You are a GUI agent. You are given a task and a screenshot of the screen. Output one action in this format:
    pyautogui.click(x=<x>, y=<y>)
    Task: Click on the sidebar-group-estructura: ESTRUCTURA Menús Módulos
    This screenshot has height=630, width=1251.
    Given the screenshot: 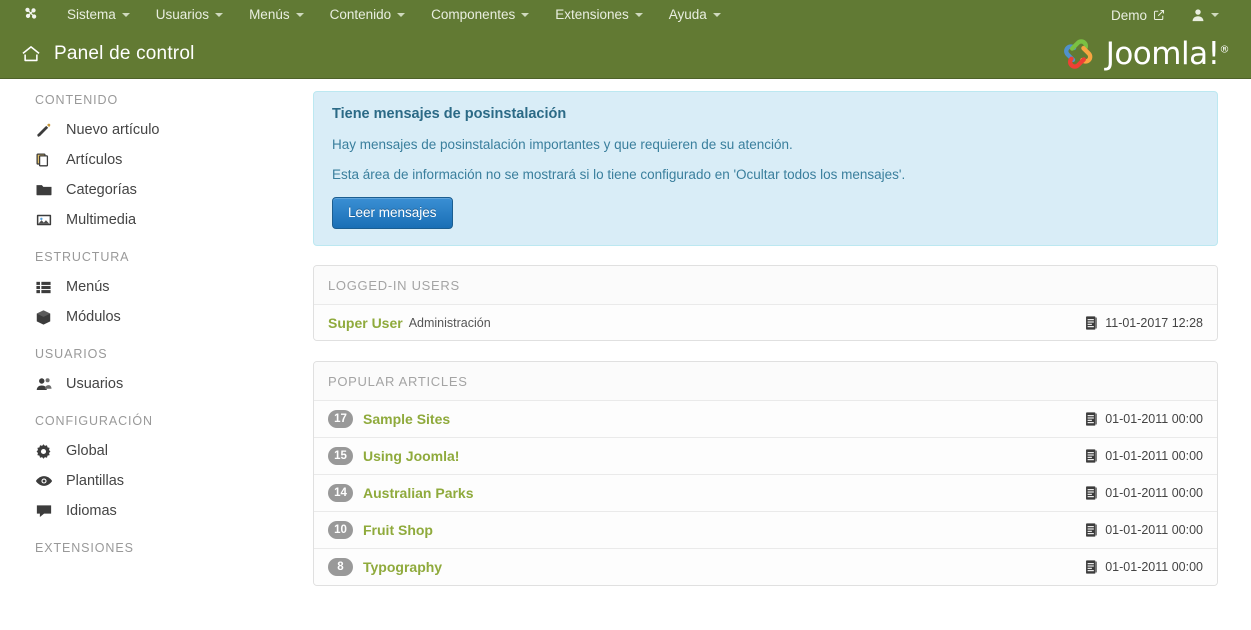 What is the action you would take?
    pyautogui.click(x=150, y=291)
    